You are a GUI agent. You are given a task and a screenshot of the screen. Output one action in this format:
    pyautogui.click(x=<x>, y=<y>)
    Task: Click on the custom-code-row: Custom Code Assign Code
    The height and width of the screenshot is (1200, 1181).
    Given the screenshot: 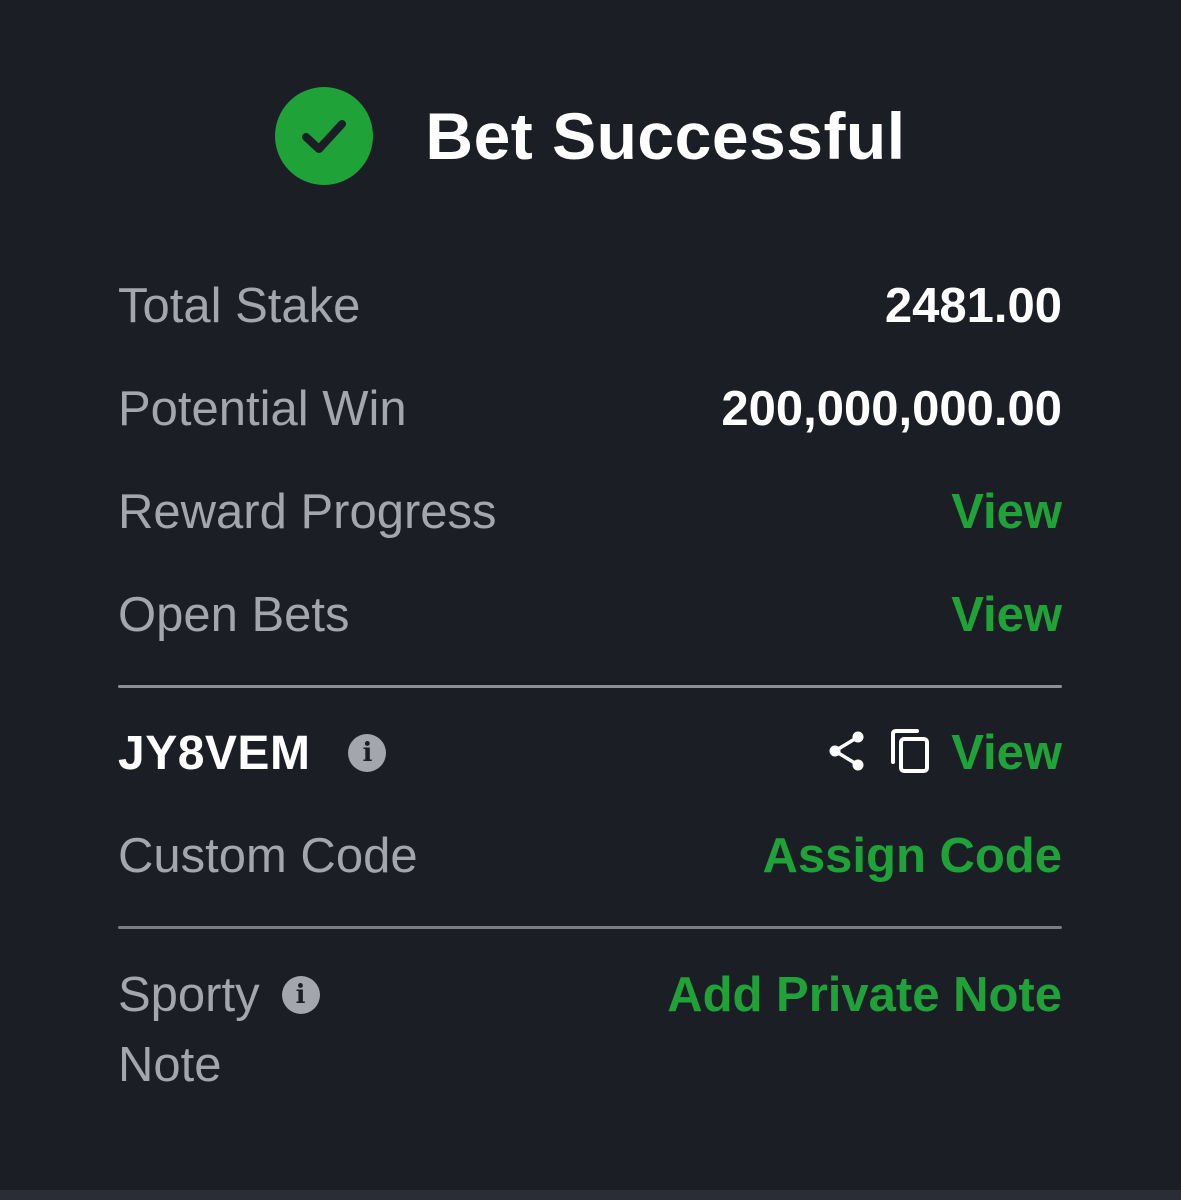 What is the action you would take?
    pyautogui.click(x=590, y=856)
    